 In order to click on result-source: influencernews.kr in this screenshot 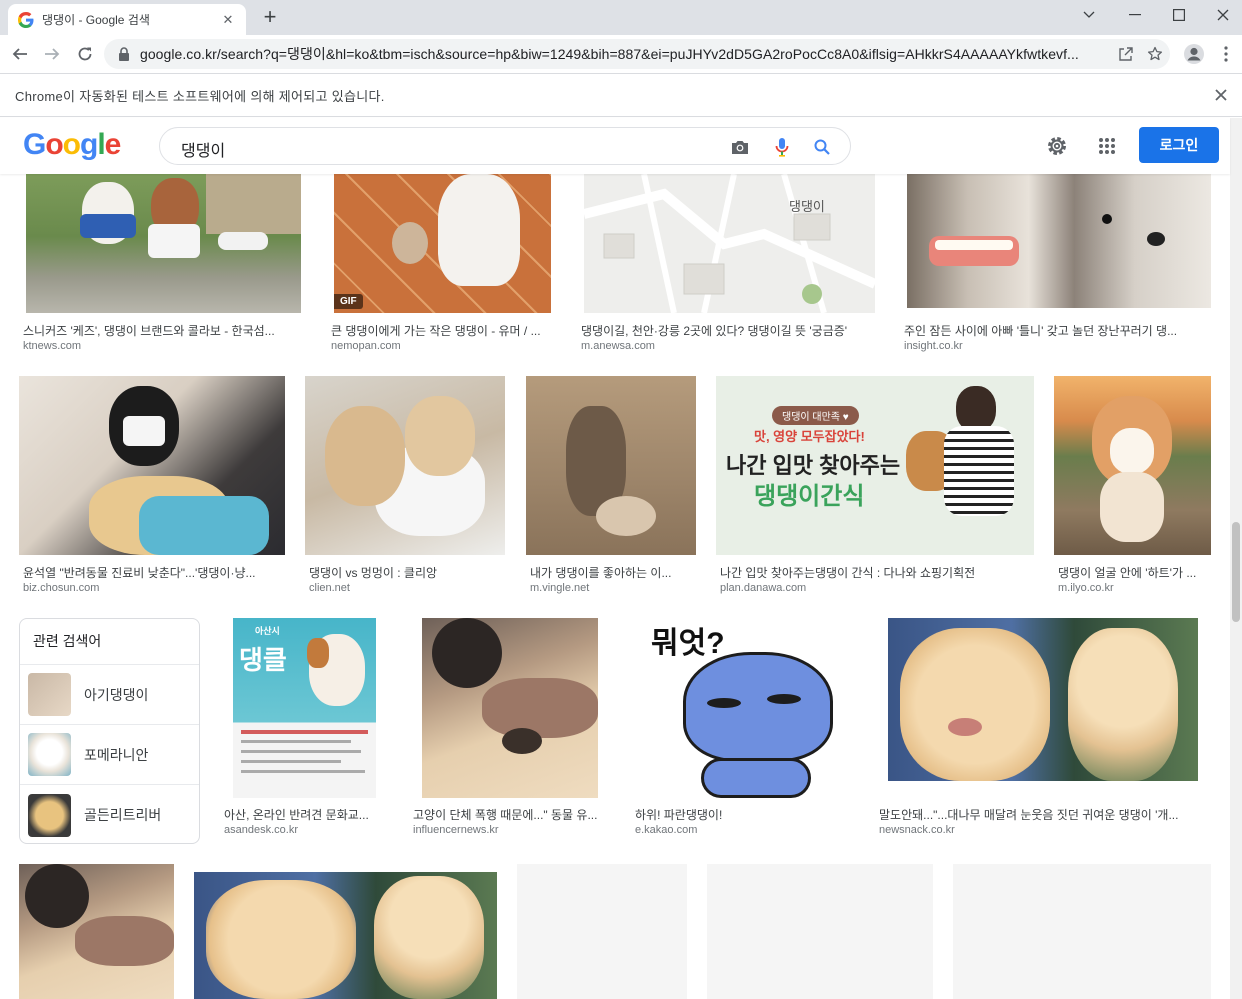, I will do `click(456, 830)`.